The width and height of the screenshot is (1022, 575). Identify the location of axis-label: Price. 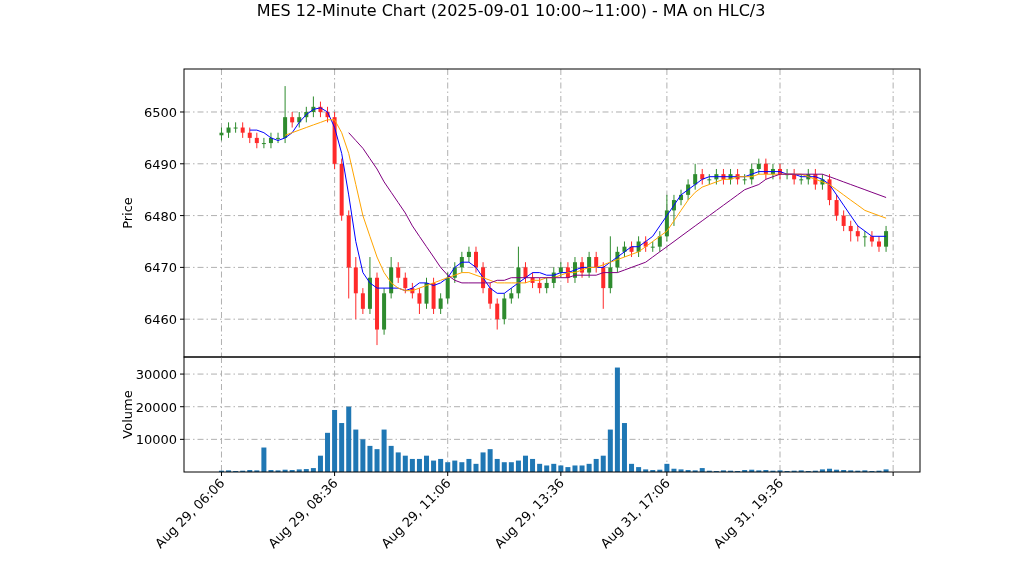
(127, 213).